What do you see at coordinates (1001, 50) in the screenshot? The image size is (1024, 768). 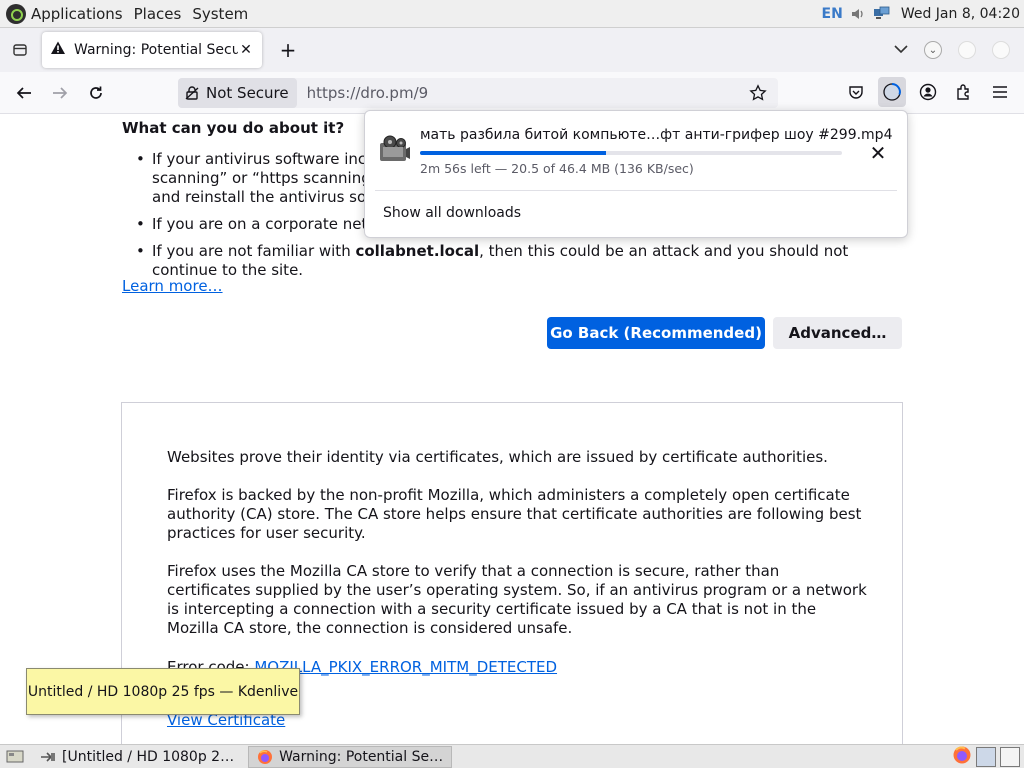 I see `close-window-button` at bounding box center [1001, 50].